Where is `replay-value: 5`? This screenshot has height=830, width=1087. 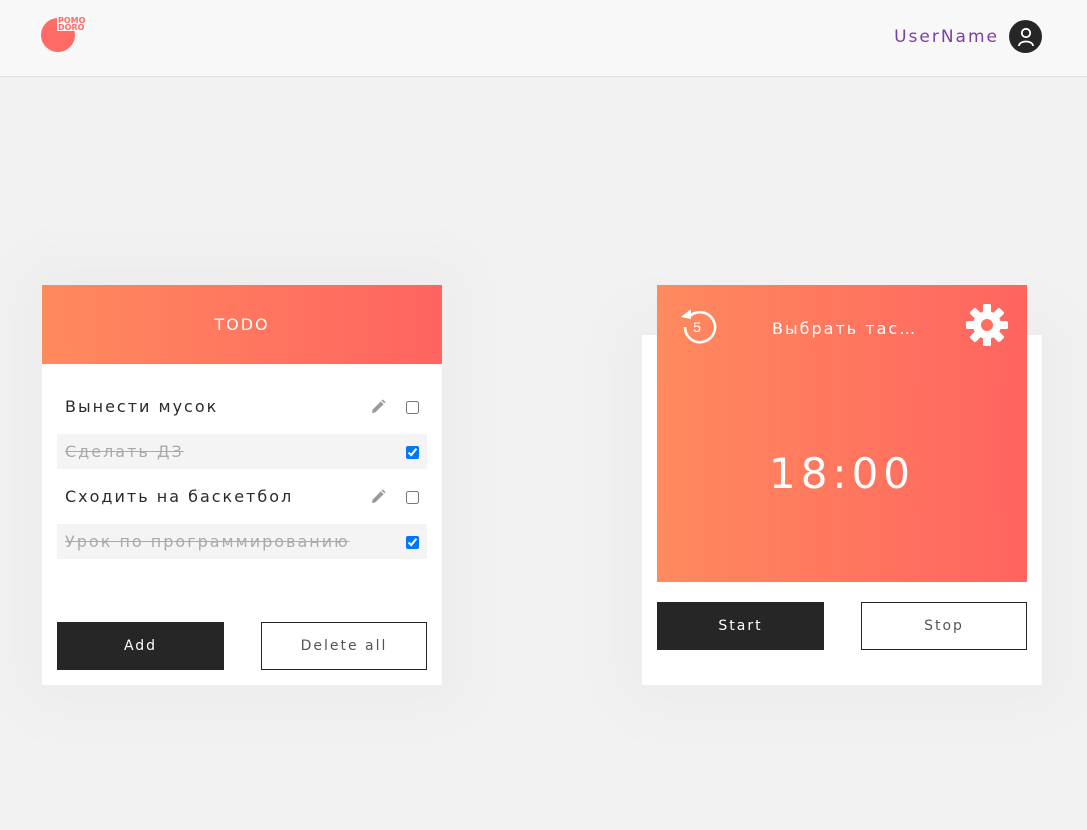 replay-value: 5 is located at coordinates (697, 327).